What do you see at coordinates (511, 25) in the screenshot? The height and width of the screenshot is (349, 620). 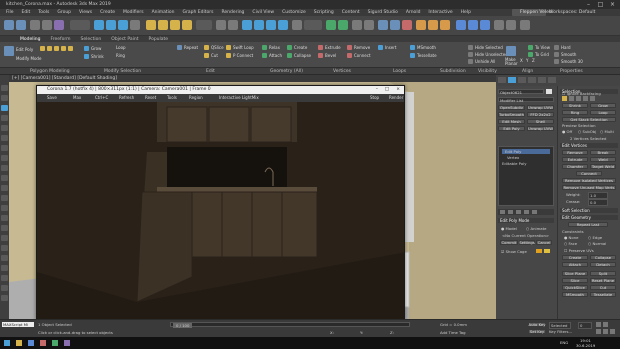 I see `arnold-ipr-icon` at bounding box center [511, 25].